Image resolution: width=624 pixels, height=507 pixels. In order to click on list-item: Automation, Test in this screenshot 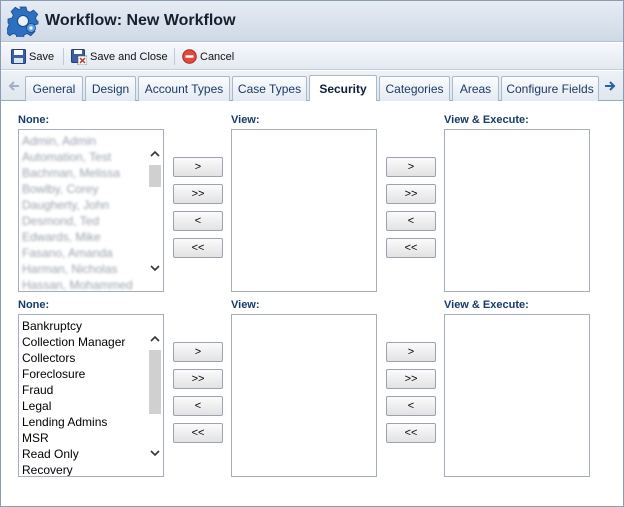, I will do `click(91, 157)`.